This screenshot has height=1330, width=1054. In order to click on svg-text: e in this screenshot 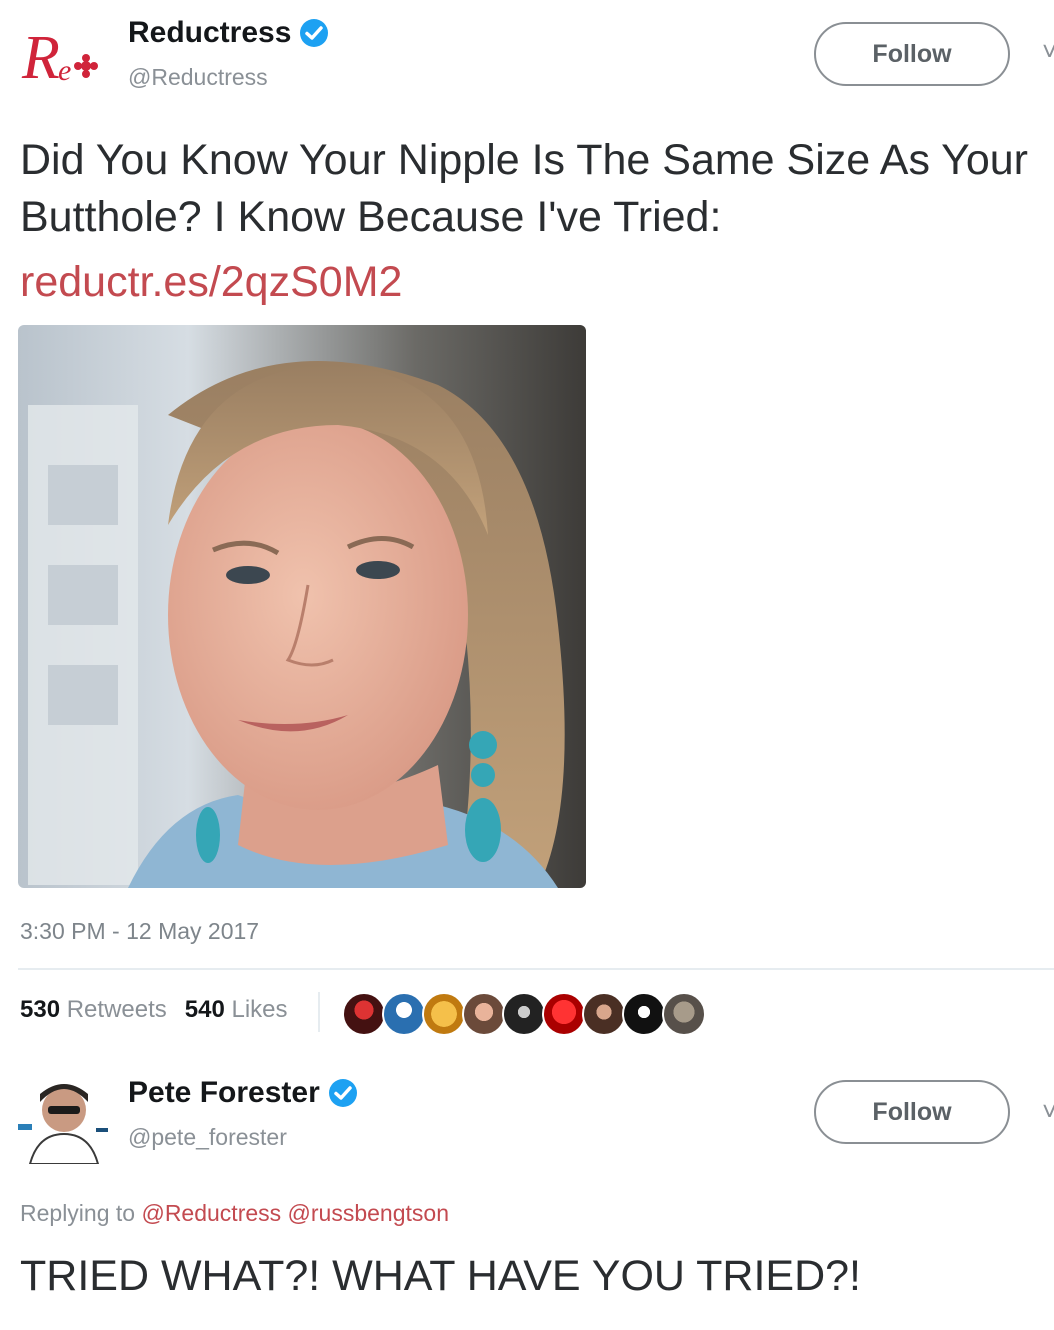, I will do `click(64, 70)`.